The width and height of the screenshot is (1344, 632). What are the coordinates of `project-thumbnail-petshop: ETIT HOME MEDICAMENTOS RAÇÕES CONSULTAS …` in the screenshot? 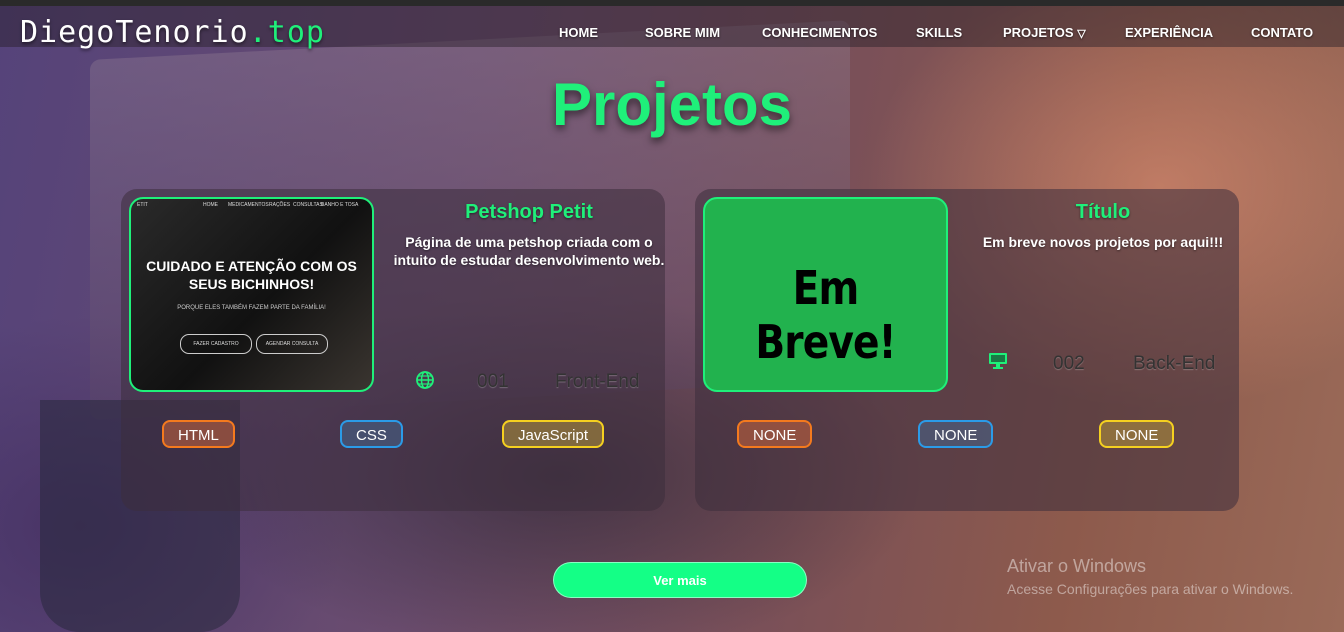 It's located at (251, 294).